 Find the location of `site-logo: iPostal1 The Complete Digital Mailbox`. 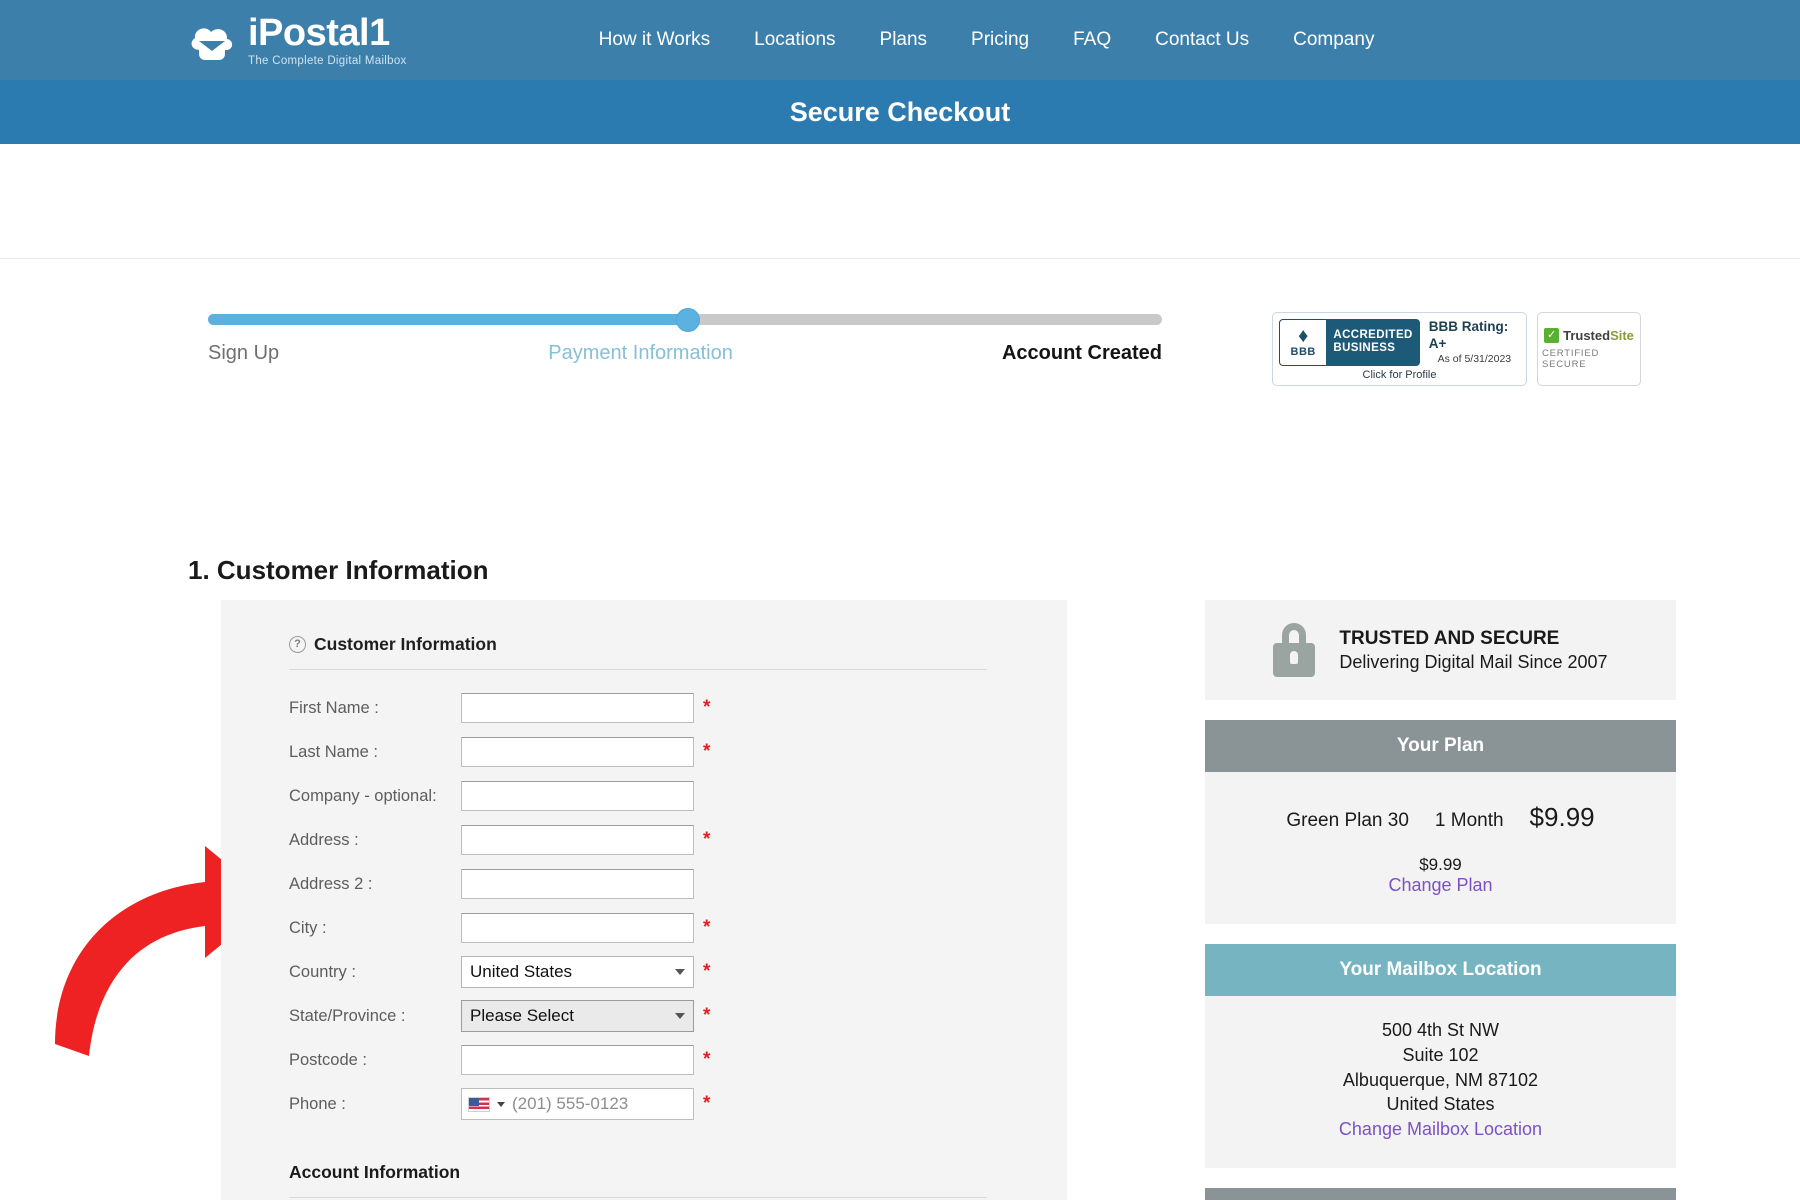

site-logo: iPostal1 The Complete Digital Mailbox is located at coordinates (296, 40).